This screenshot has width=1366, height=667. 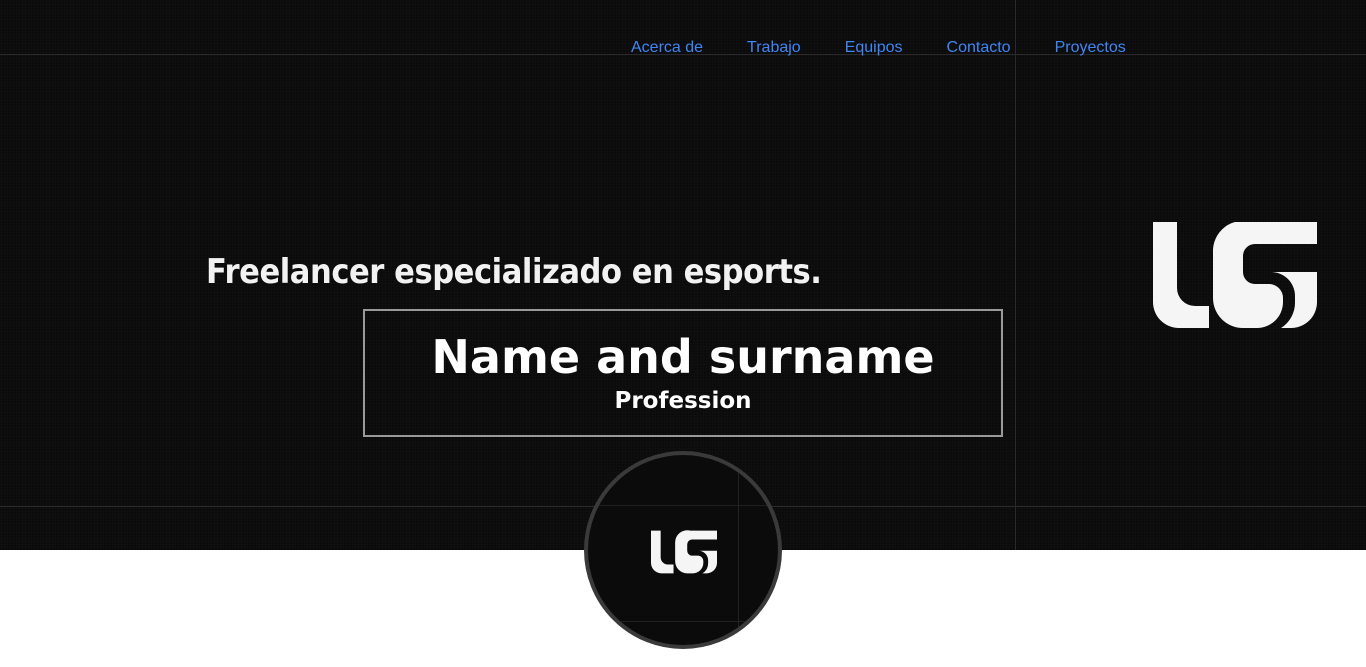 I want to click on nav-link-equipos: Equipos, so click(x=874, y=48).